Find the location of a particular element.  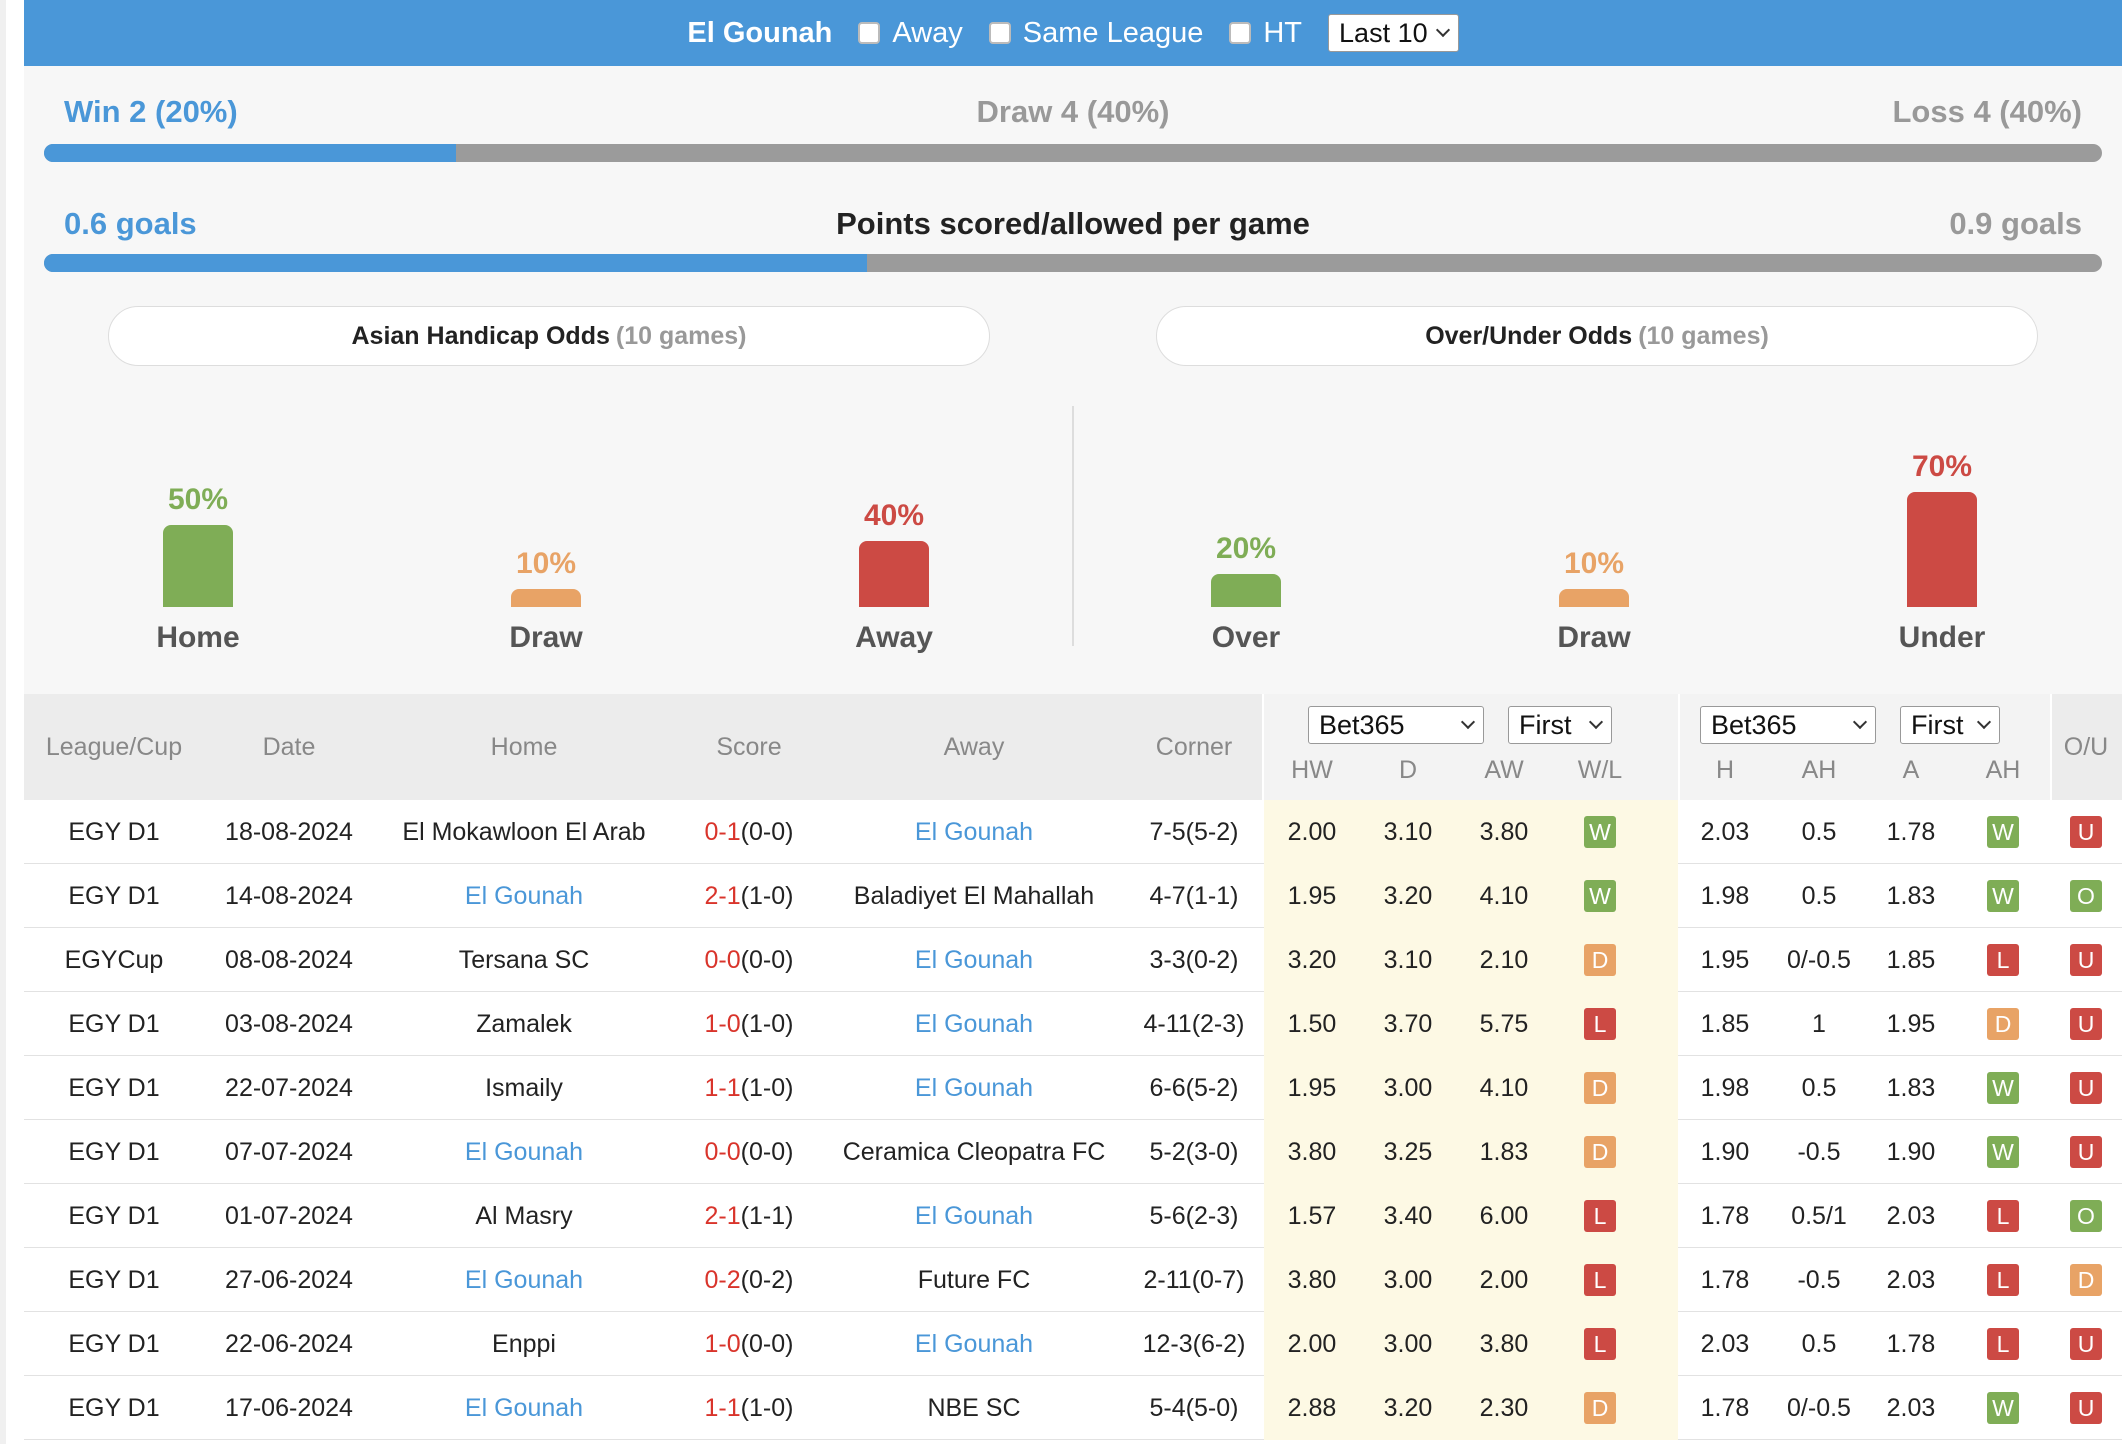

same-league-checkbox: Same League is located at coordinates (1095, 33).